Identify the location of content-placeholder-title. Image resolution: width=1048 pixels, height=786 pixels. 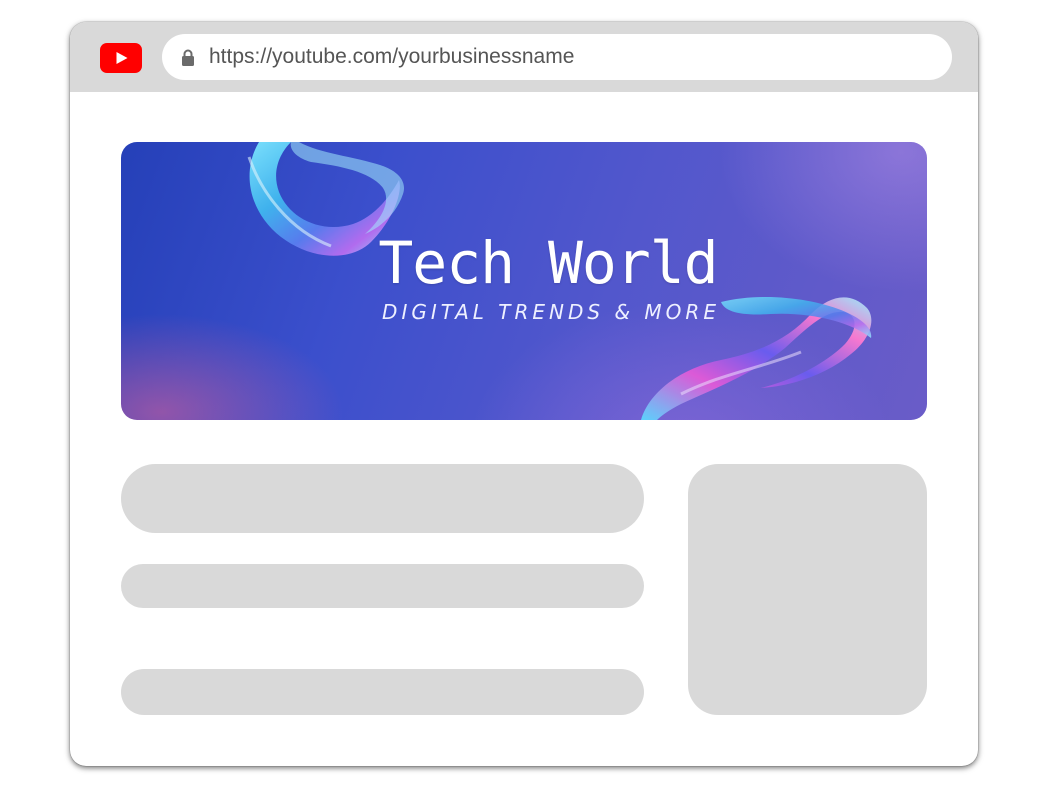
(382, 498).